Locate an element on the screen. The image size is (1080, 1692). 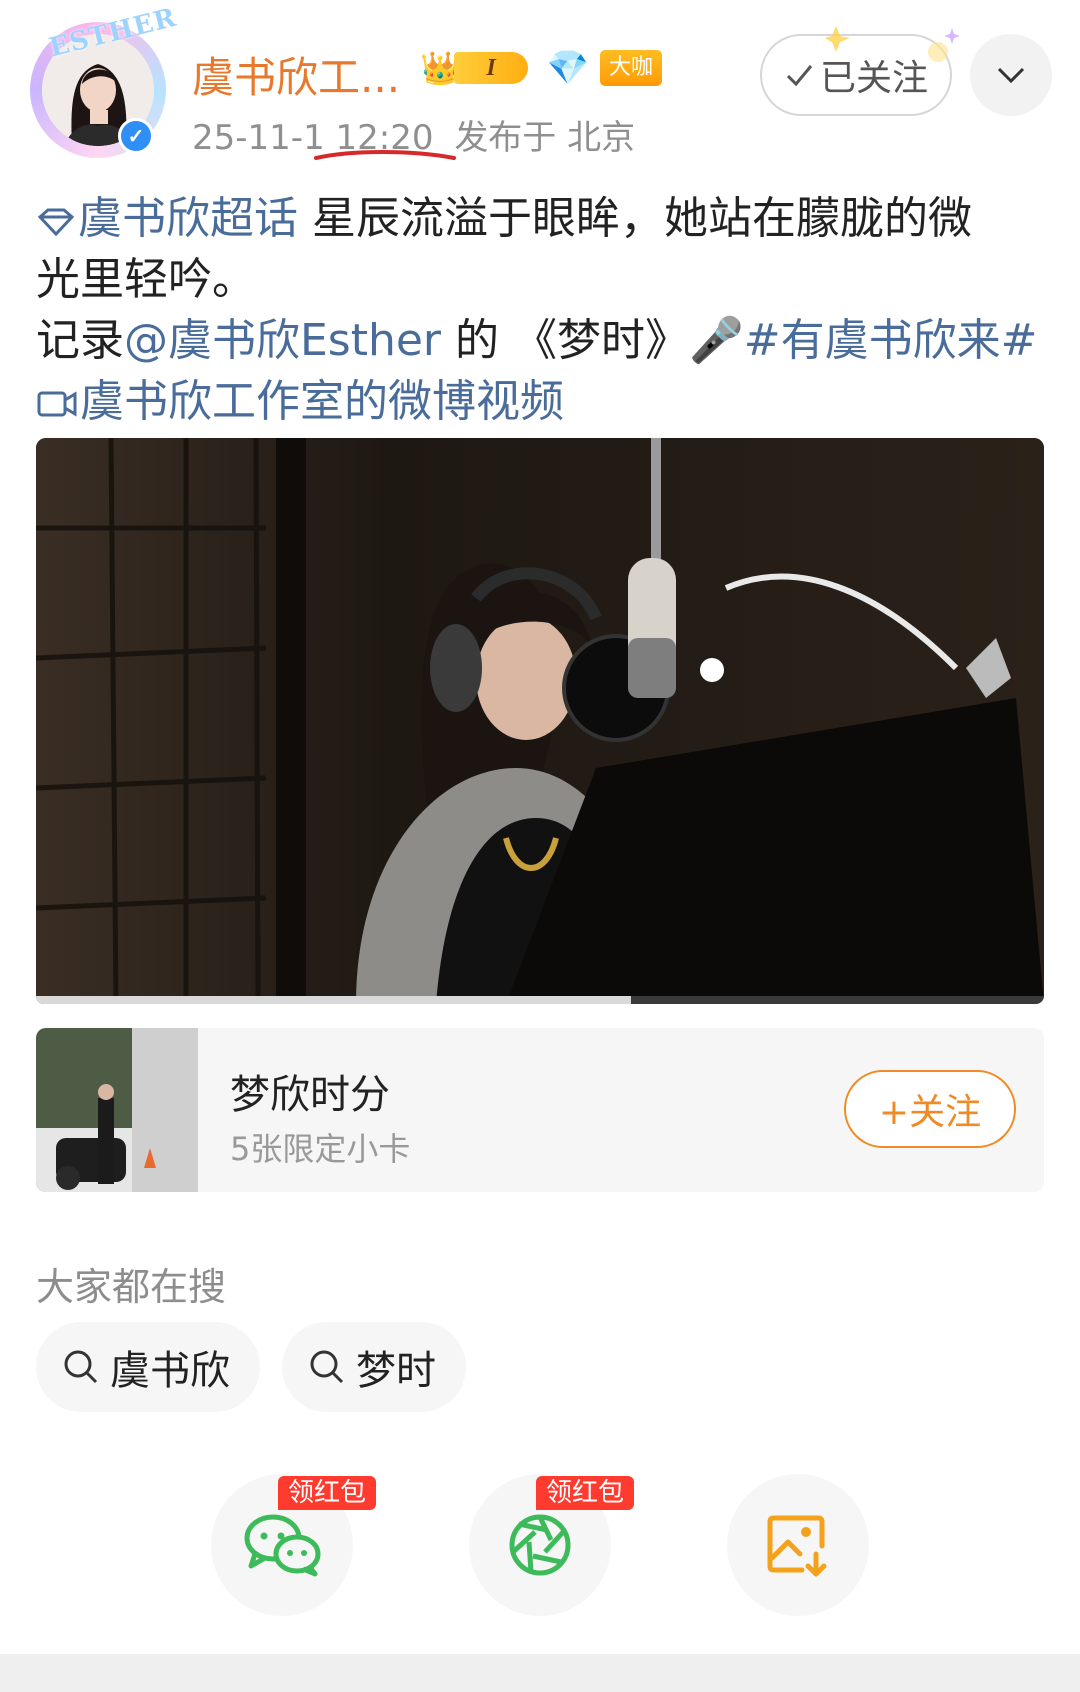
wechat-red-packet-tag: 领红包 is located at coordinates (327, 1493).